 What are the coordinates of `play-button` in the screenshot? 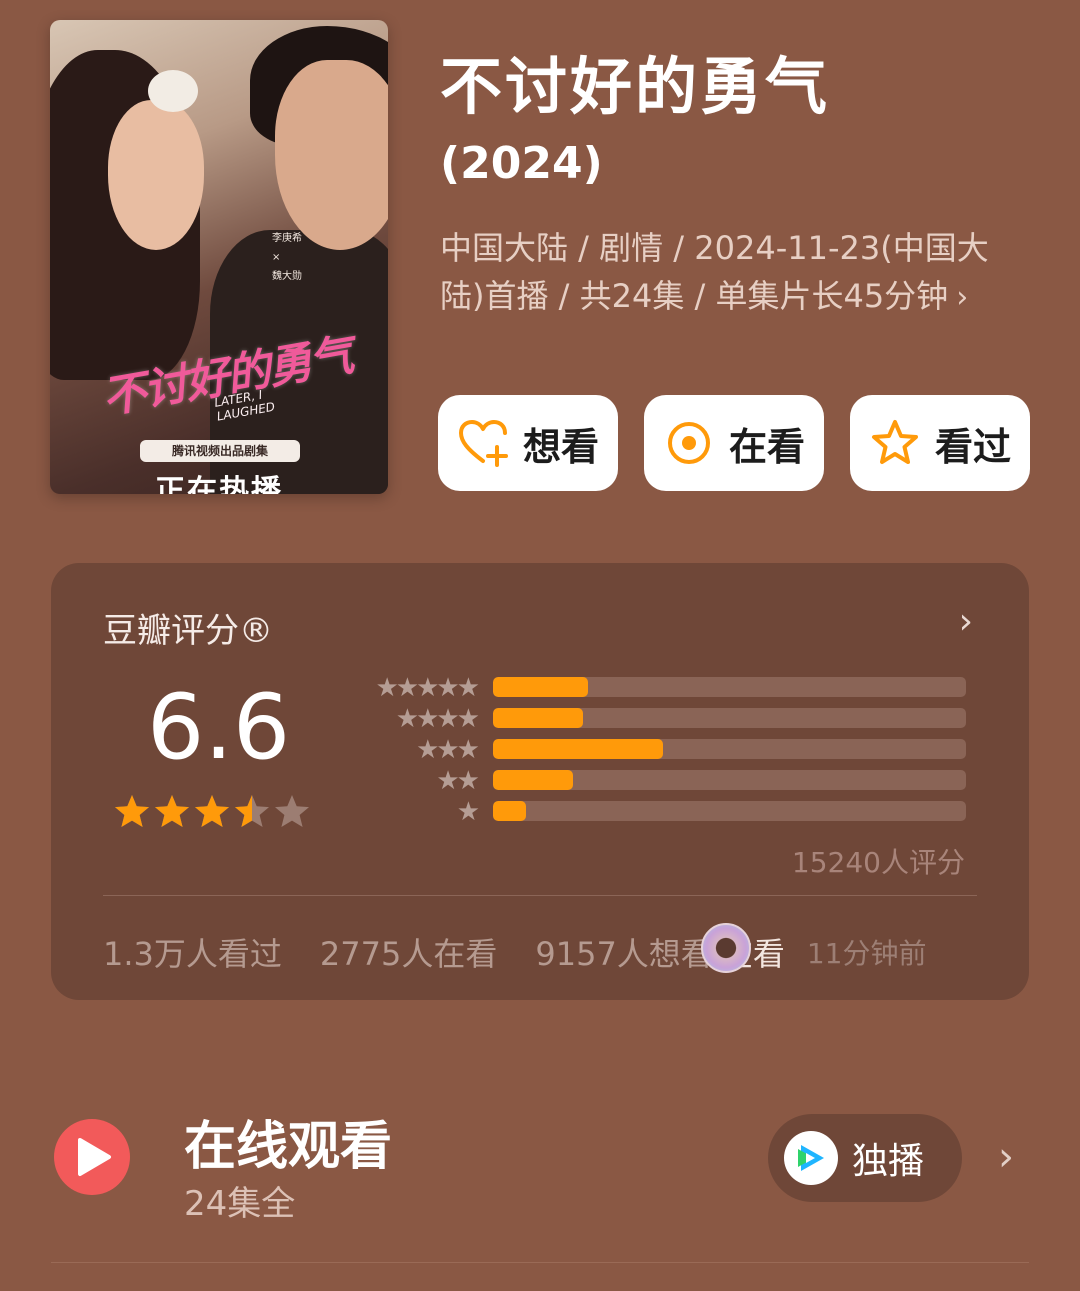 It's located at (92, 1157).